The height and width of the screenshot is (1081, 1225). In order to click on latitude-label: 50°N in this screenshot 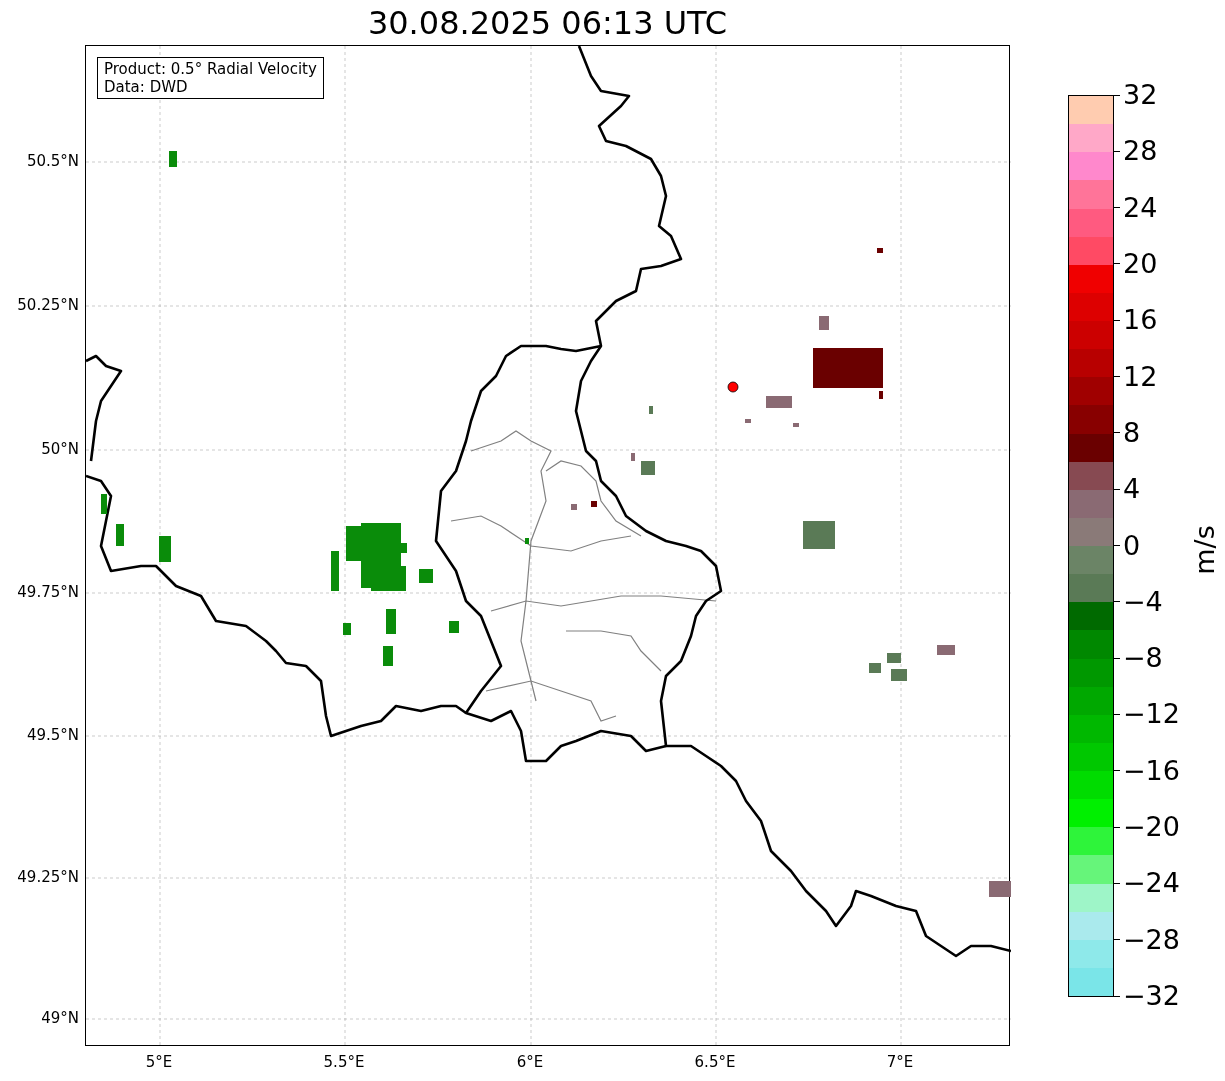, I will do `click(60, 449)`.